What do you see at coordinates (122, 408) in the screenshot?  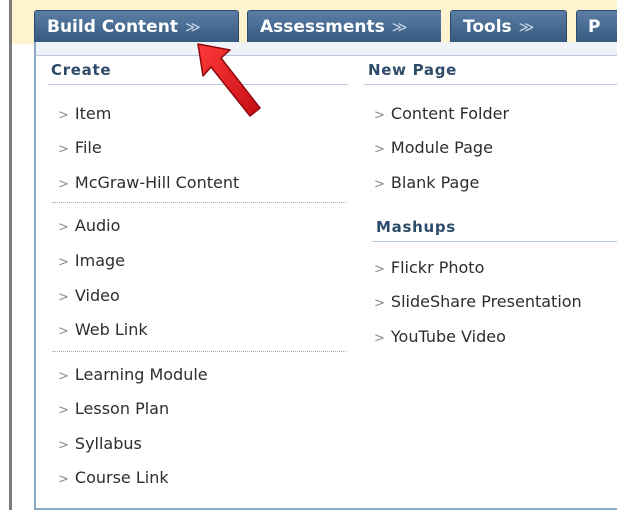 I see `menu-item-label: Lesson Plan` at bounding box center [122, 408].